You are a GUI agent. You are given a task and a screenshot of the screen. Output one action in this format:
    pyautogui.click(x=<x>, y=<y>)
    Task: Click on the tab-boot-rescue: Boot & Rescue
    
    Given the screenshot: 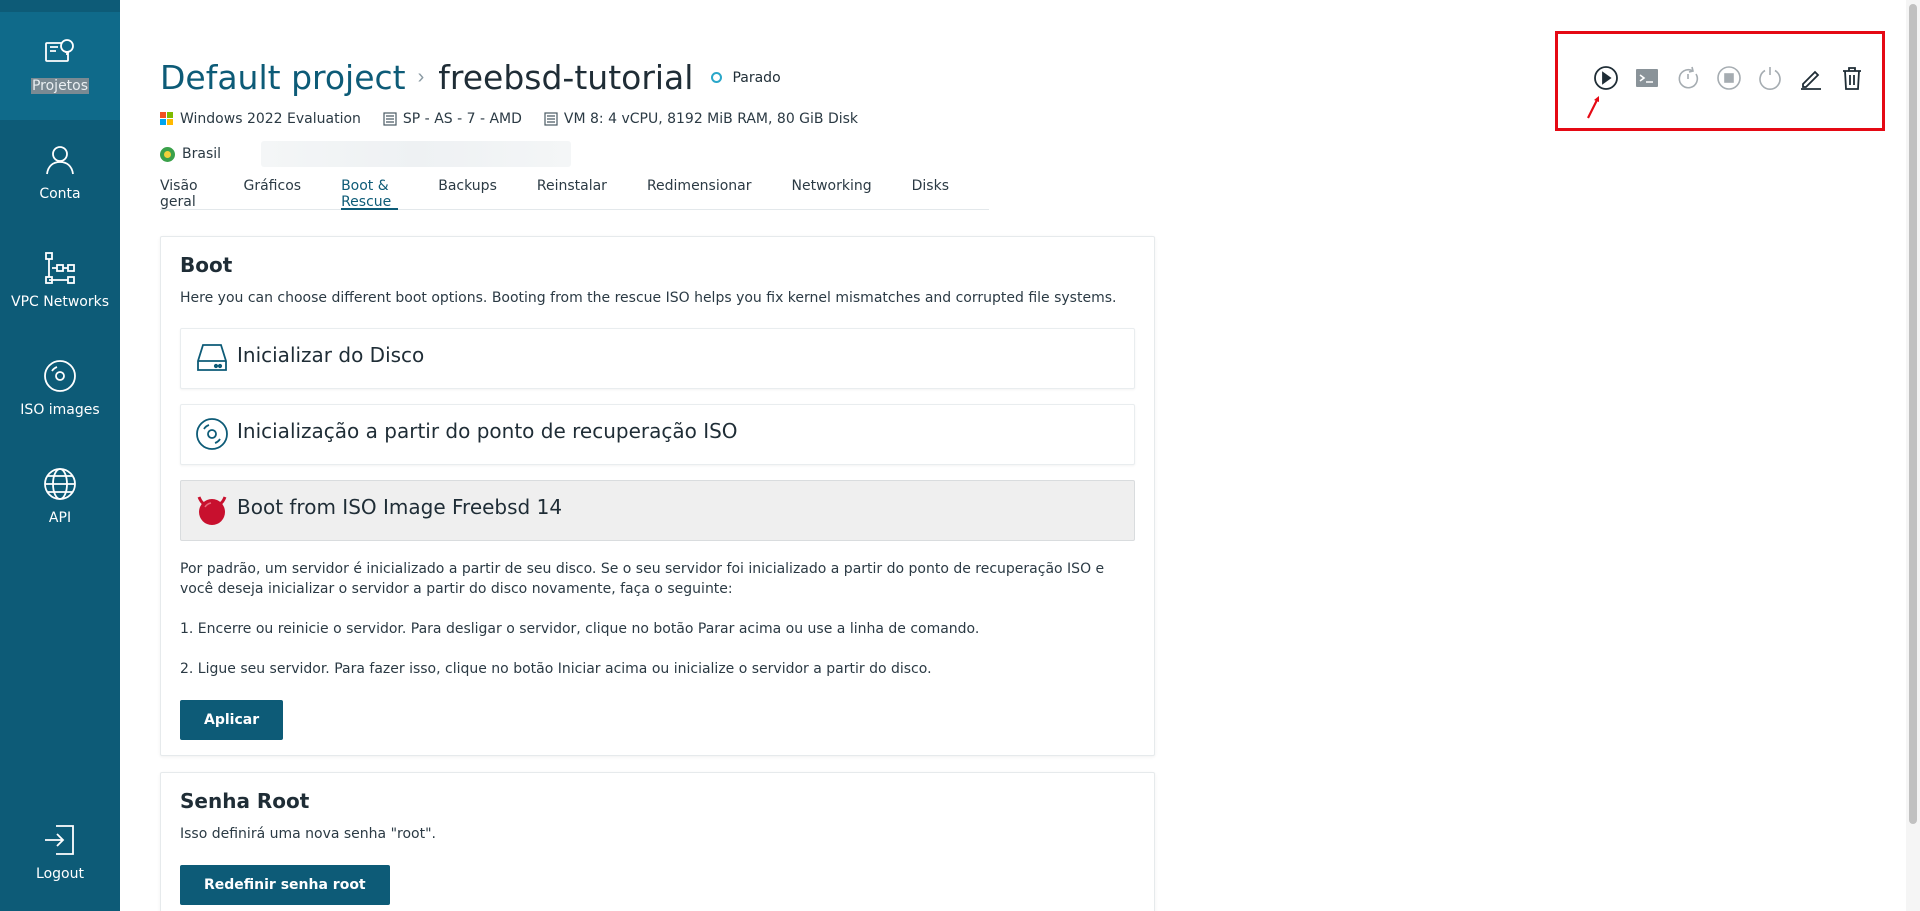 What is the action you would take?
    pyautogui.click(x=370, y=194)
    